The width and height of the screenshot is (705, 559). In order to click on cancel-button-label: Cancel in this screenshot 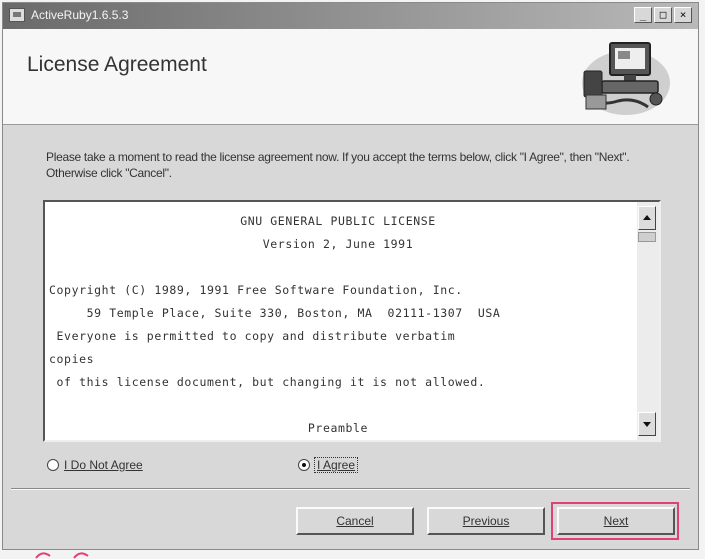, I will do `click(355, 521)`.